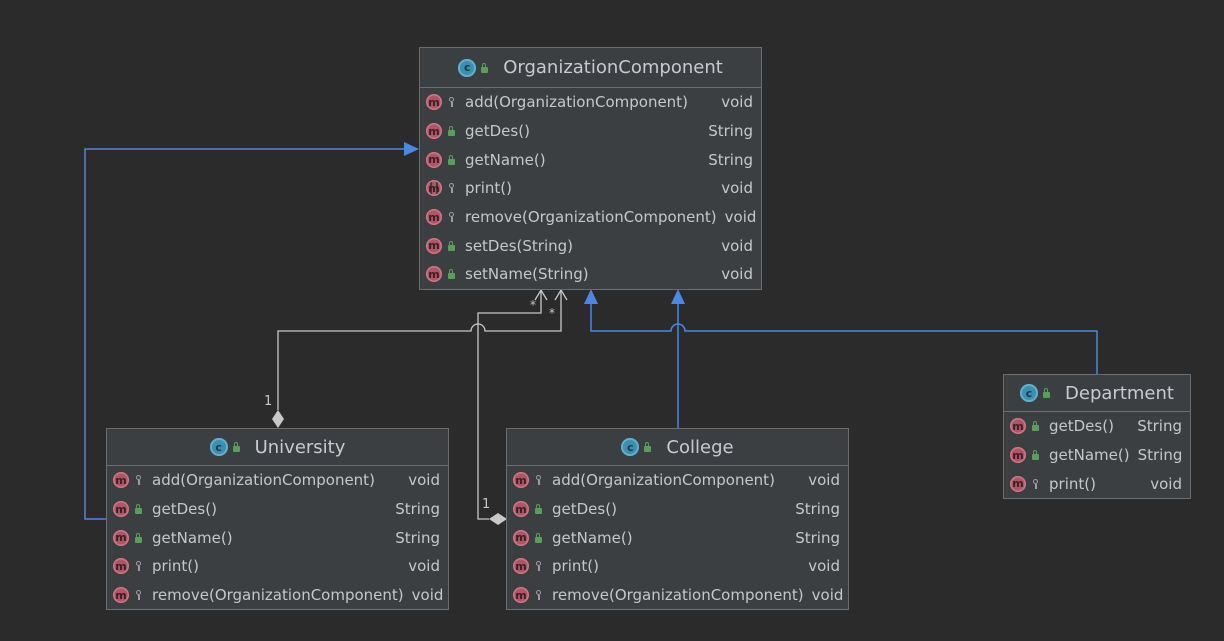 The height and width of the screenshot is (641, 1224). I want to click on method-row: m setName(String) void, so click(590, 274).